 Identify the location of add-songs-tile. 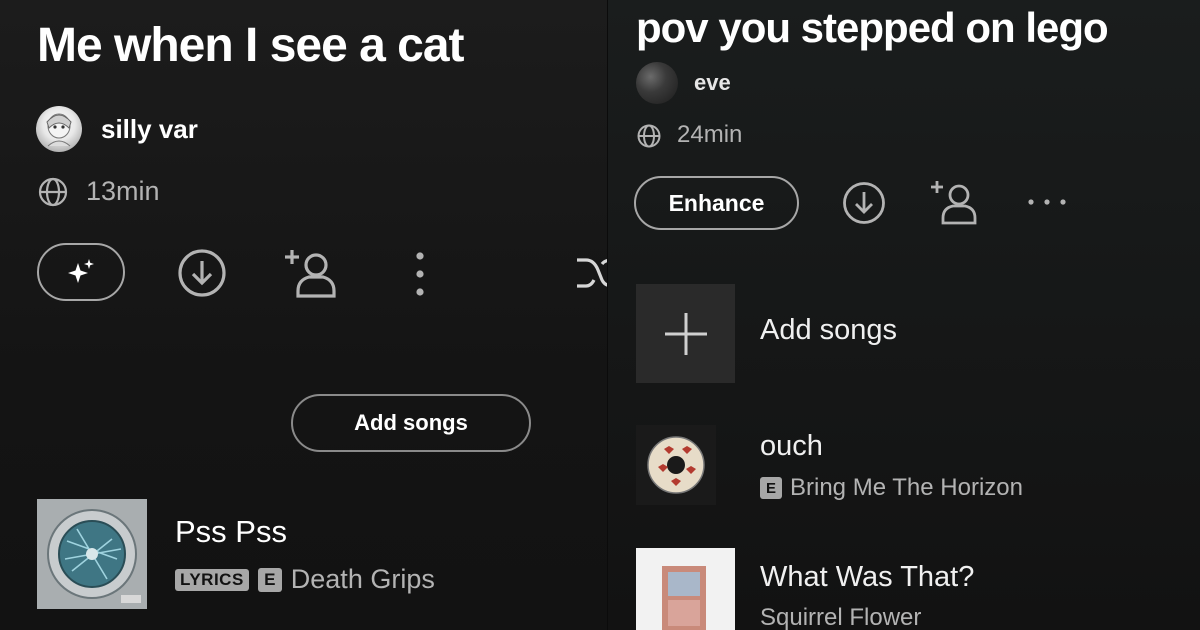
(685, 333).